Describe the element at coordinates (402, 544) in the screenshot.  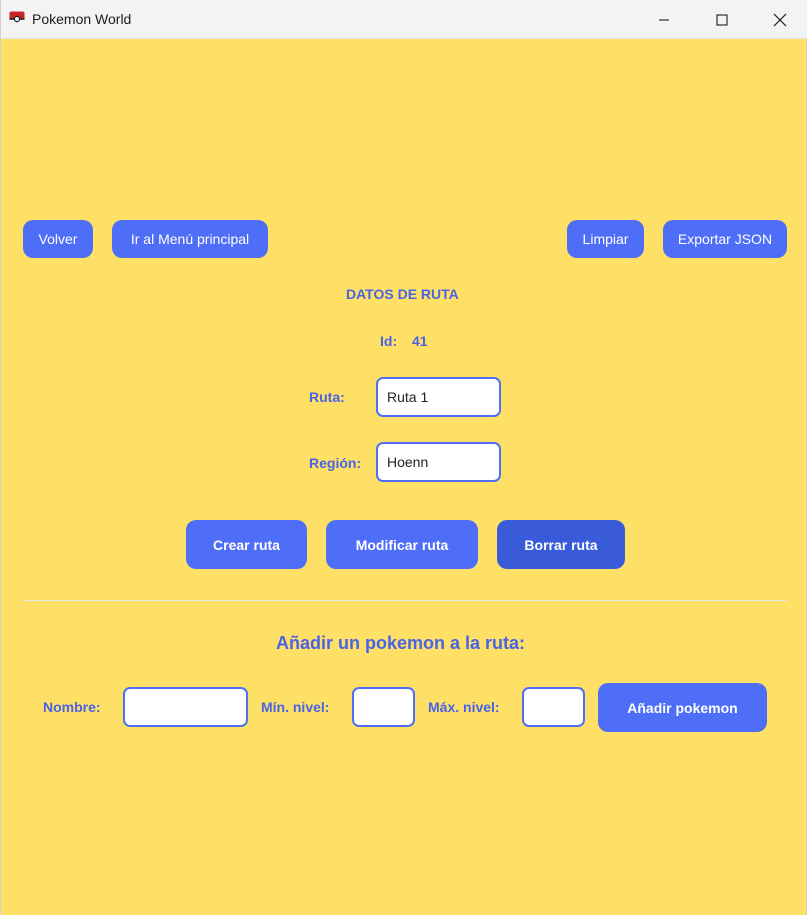
I see `modify-route-button: Modificar ruta` at that location.